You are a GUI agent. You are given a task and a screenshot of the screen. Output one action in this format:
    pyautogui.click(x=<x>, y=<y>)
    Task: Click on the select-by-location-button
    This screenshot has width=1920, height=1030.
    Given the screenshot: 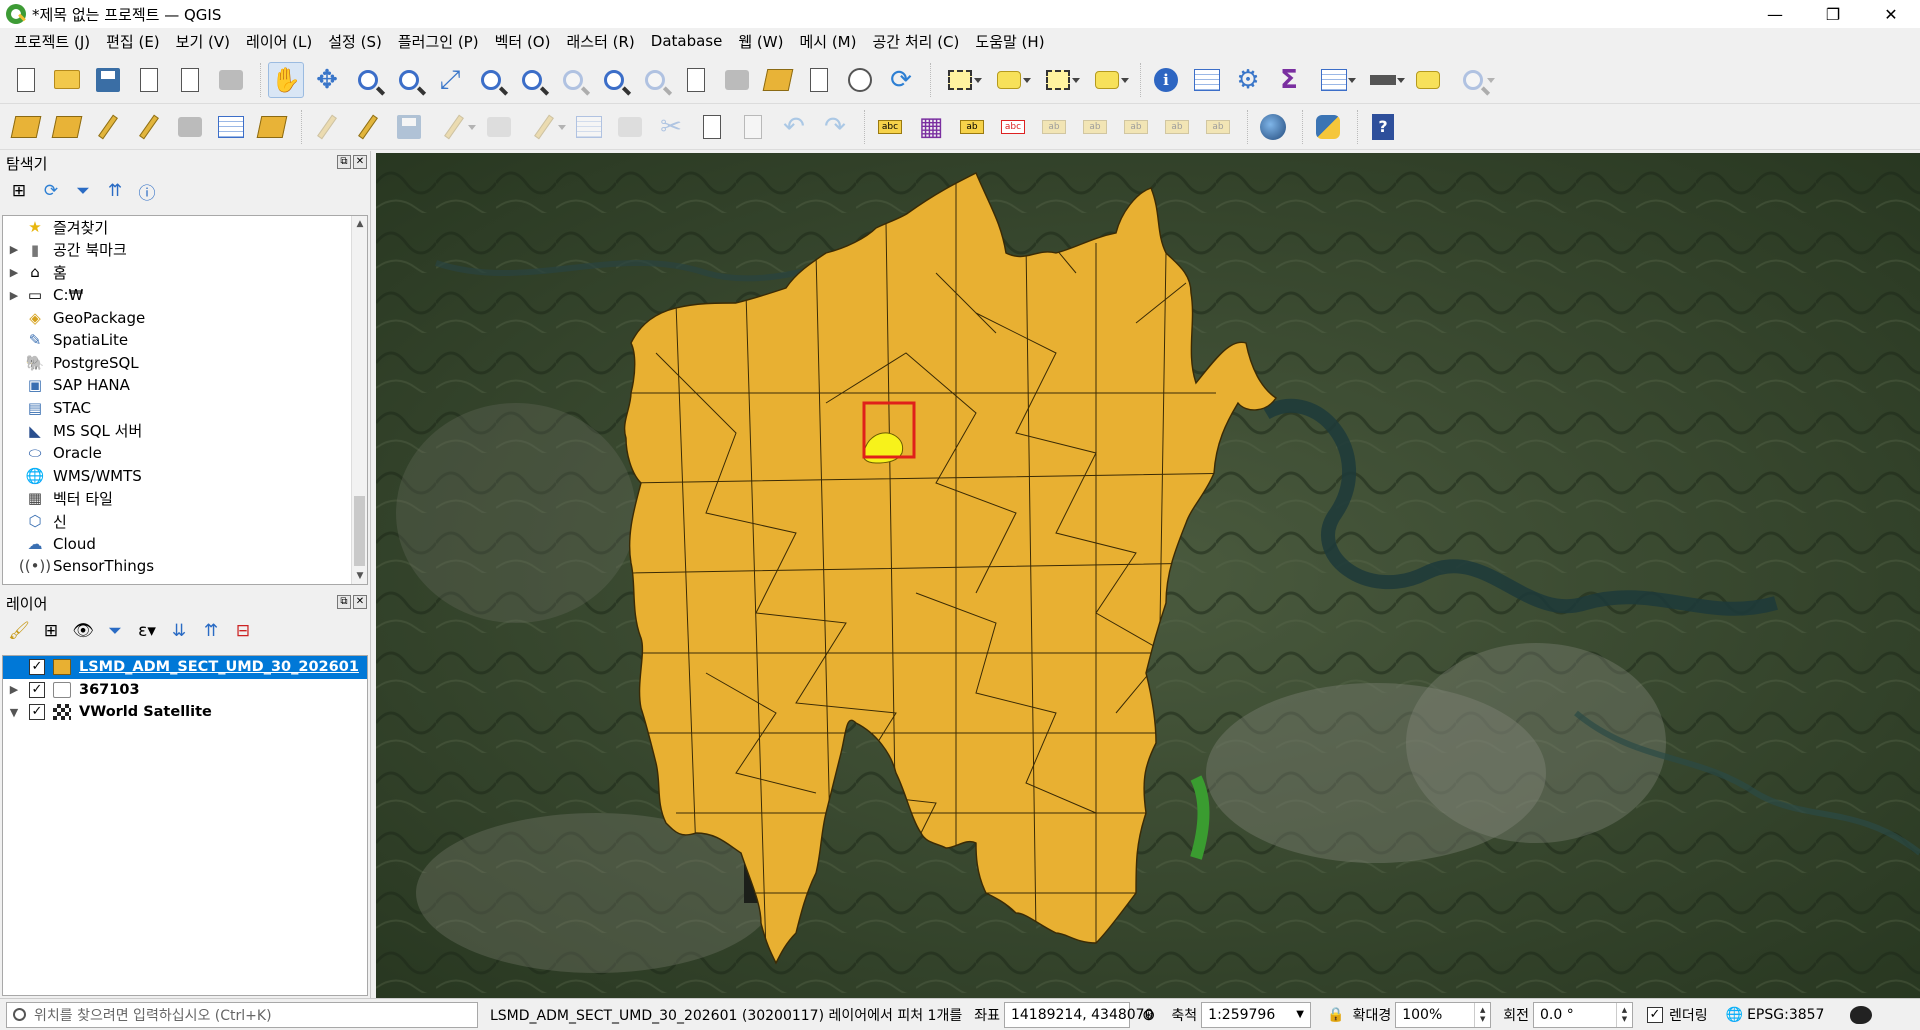 What is the action you would take?
    pyautogui.click(x=1107, y=80)
    